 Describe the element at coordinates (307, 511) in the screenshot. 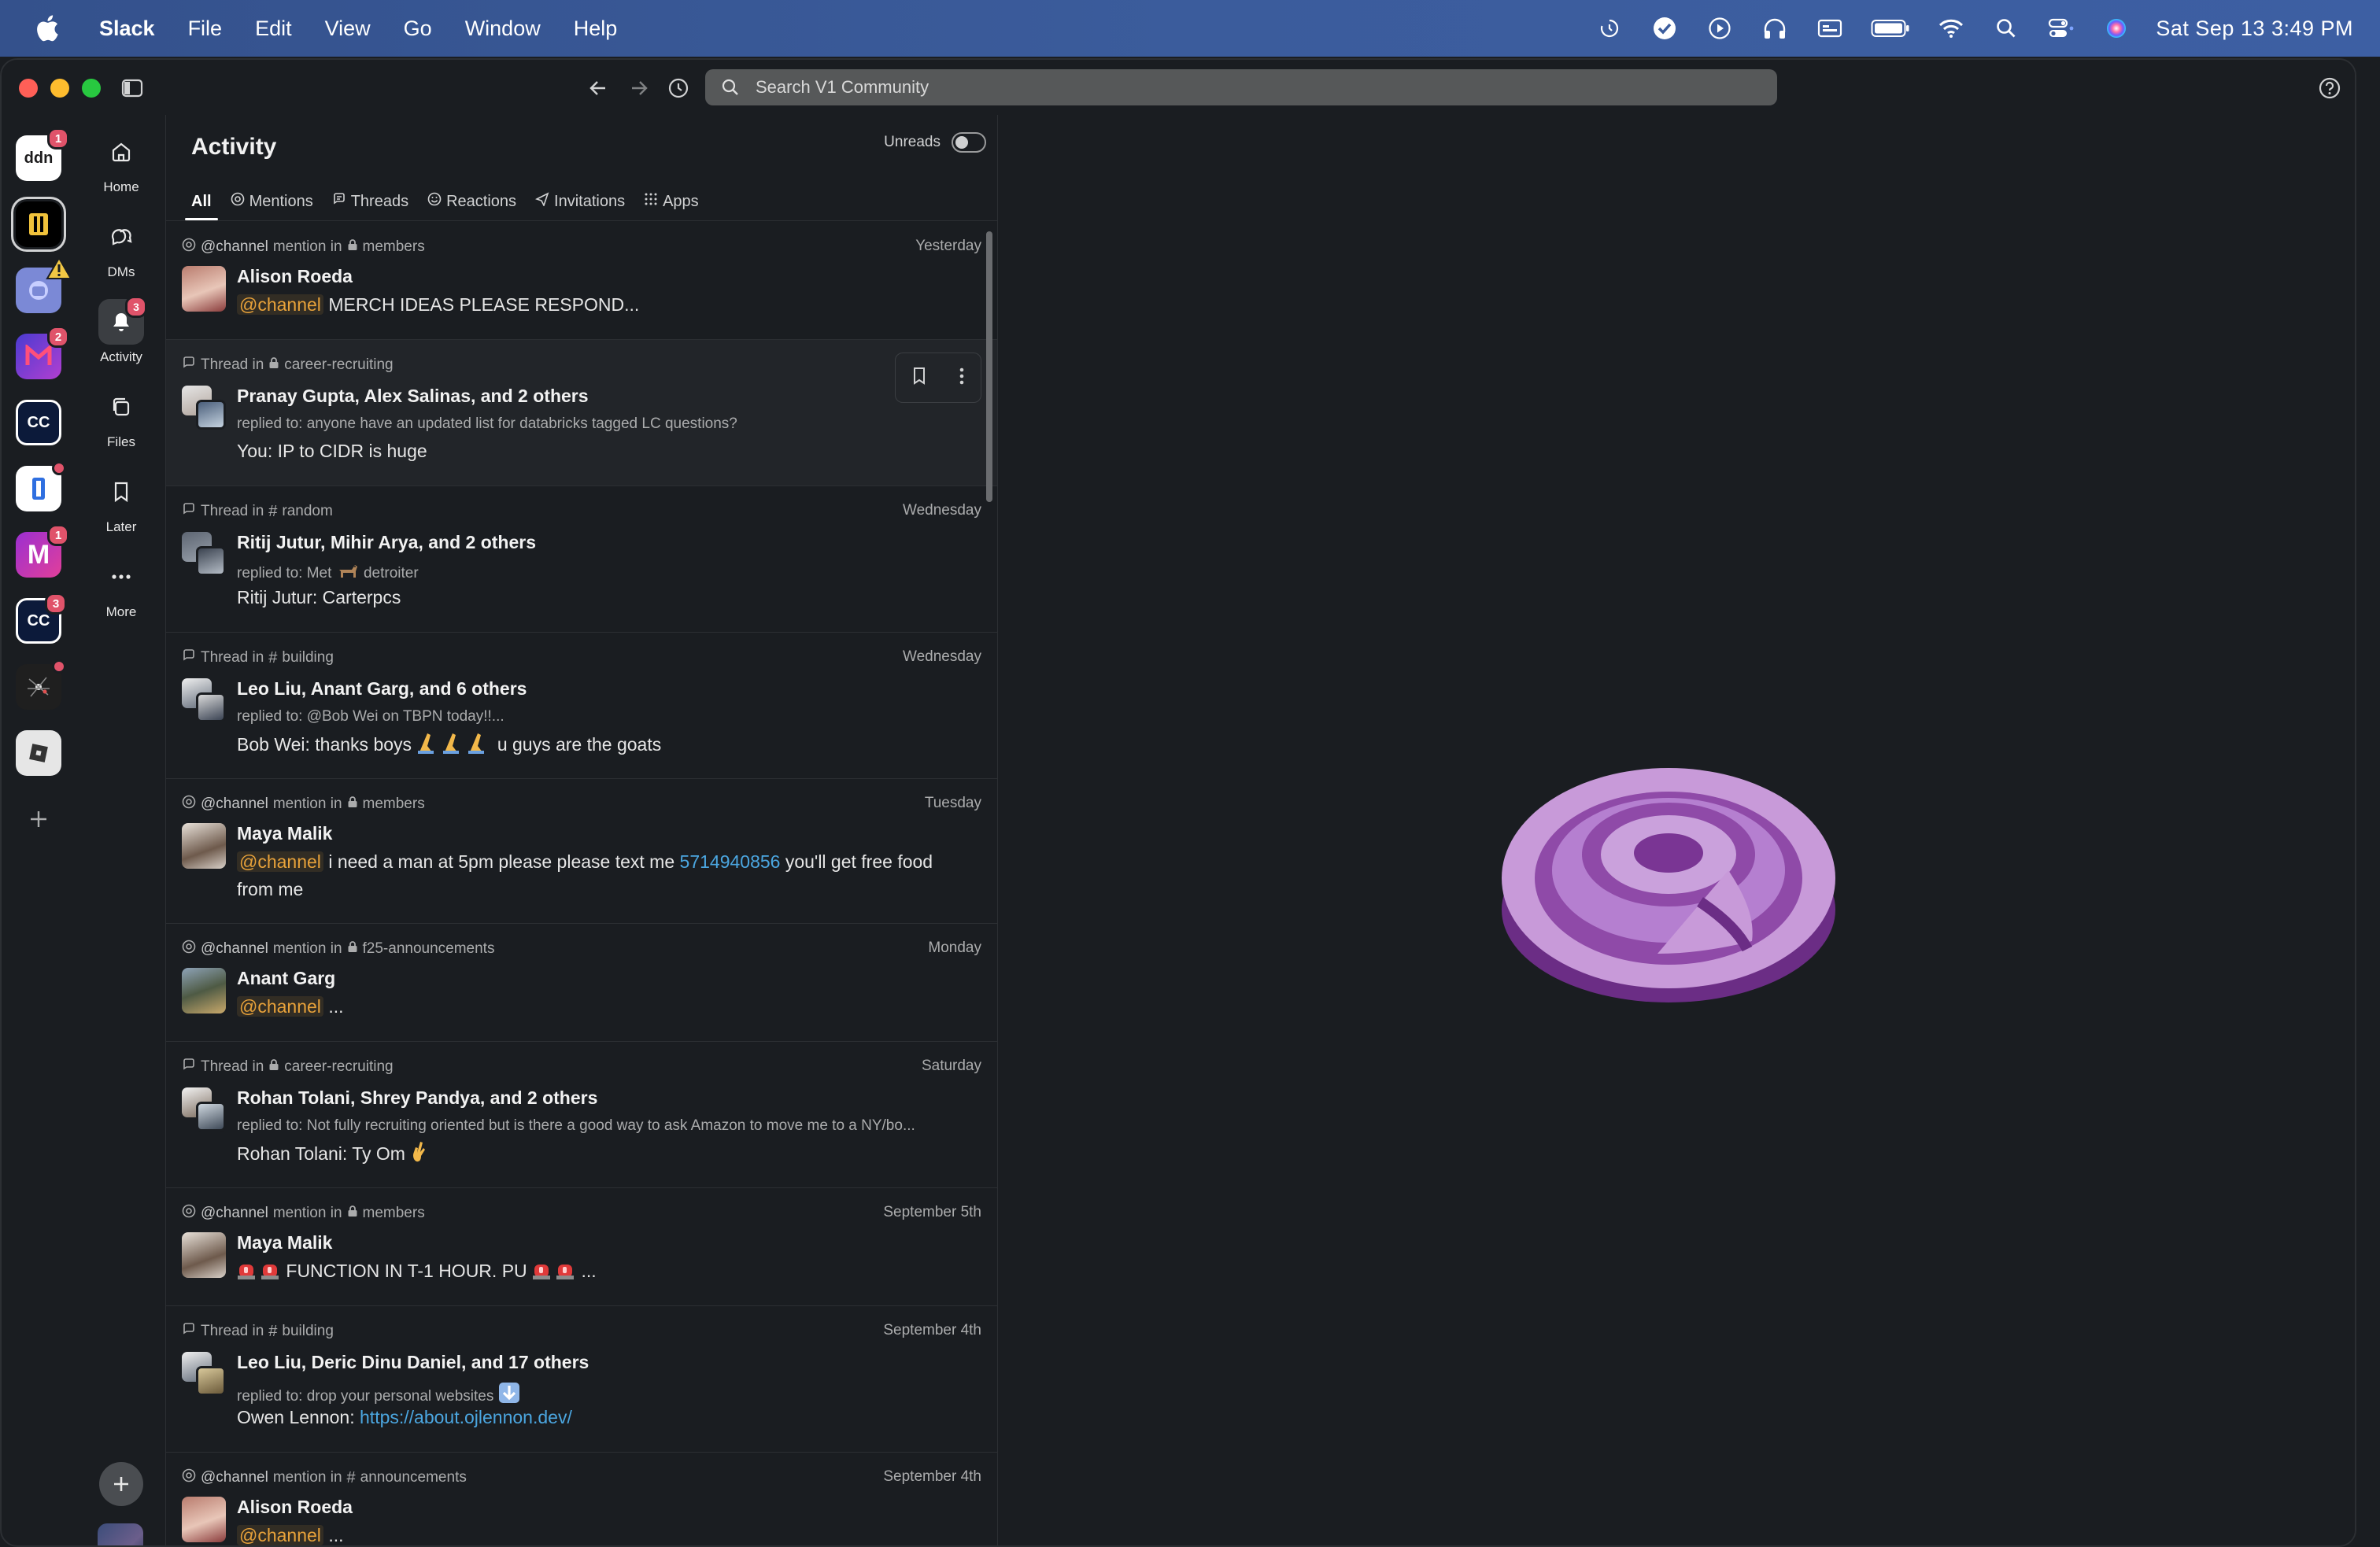

I see `channel-name: random` at that location.